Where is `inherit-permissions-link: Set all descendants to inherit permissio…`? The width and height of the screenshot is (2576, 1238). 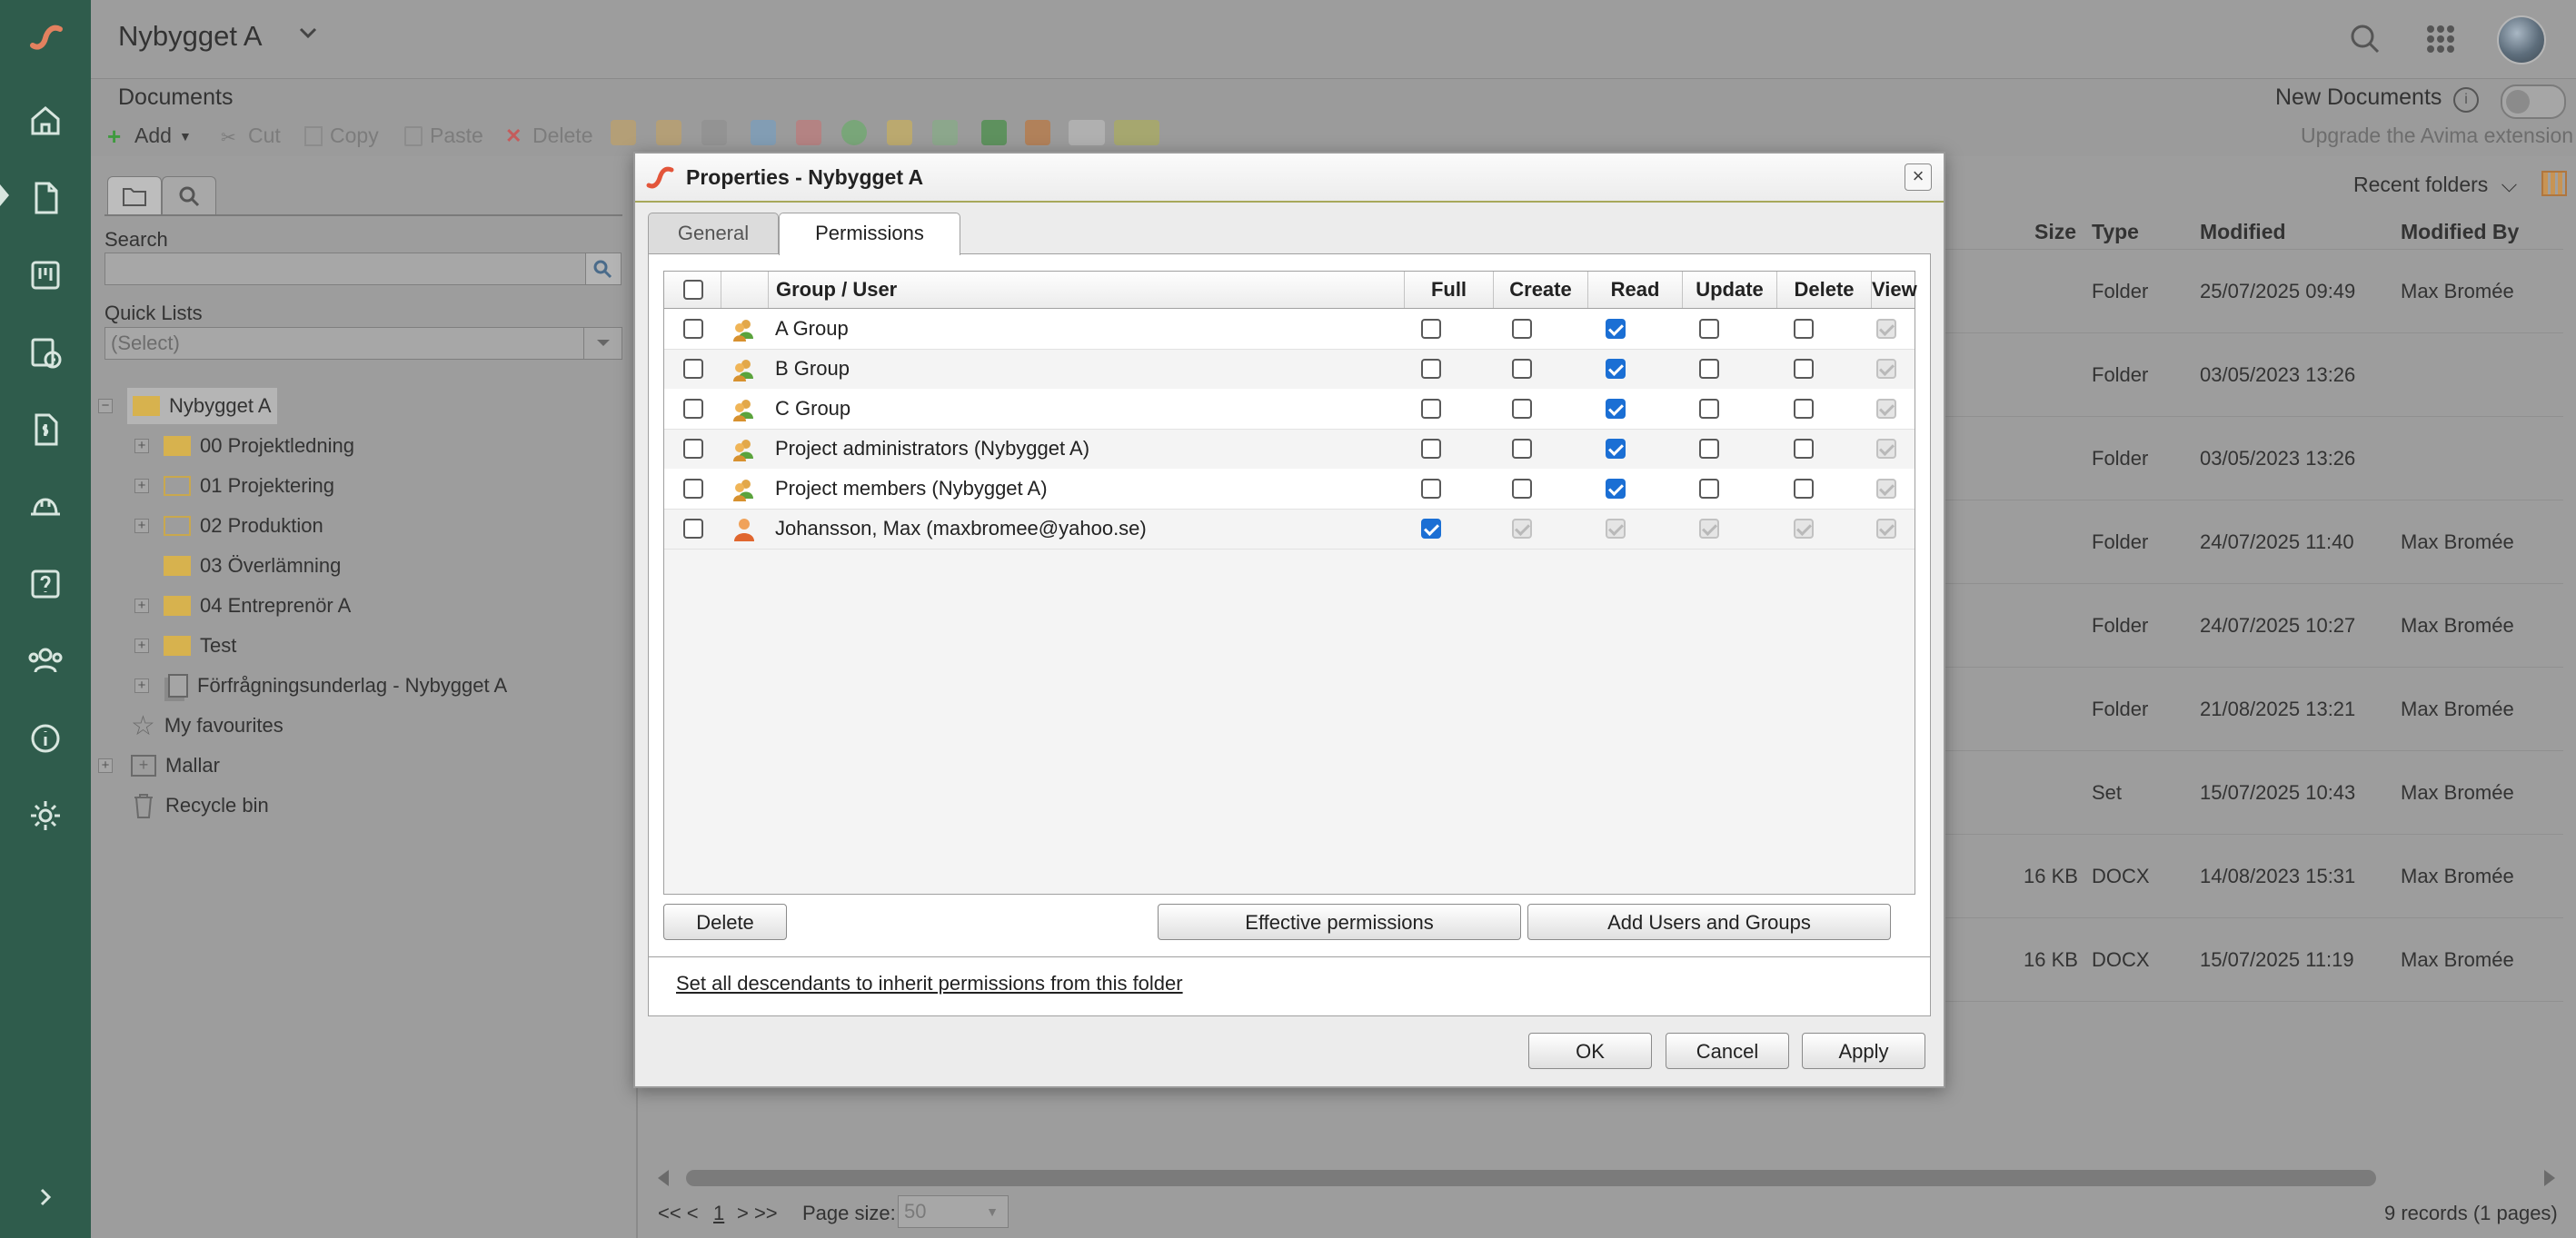 inherit-permissions-link: Set all descendants to inherit permissio… is located at coordinates (930, 983).